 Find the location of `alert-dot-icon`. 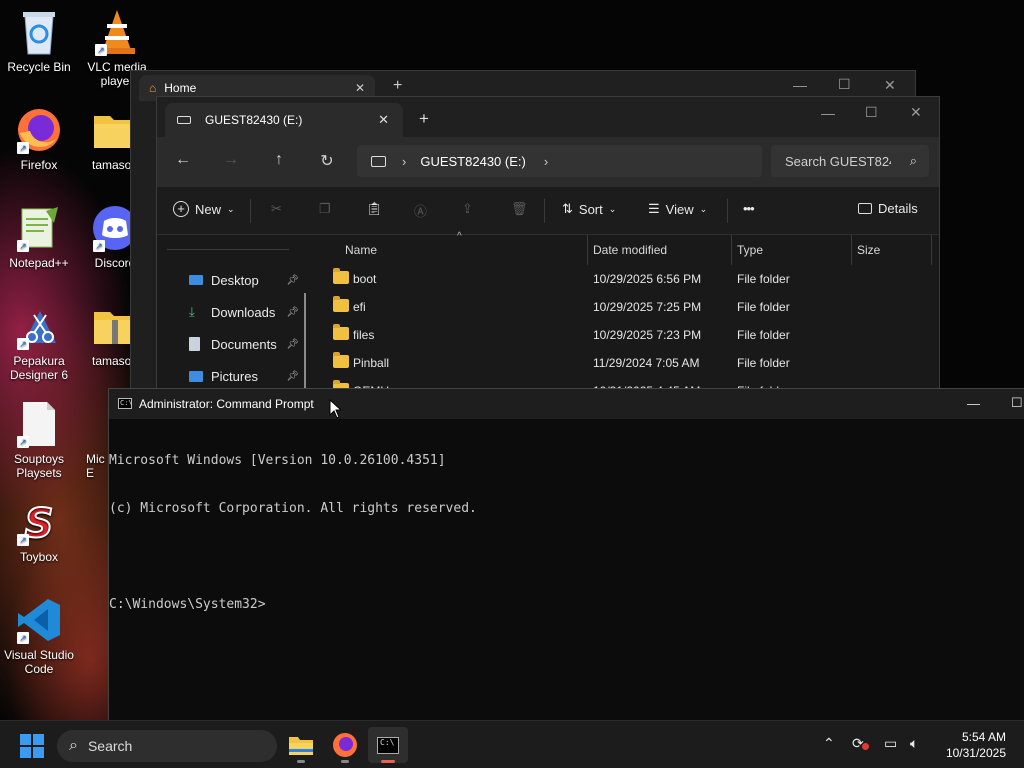

alert-dot-icon is located at coordinates (865, 746).